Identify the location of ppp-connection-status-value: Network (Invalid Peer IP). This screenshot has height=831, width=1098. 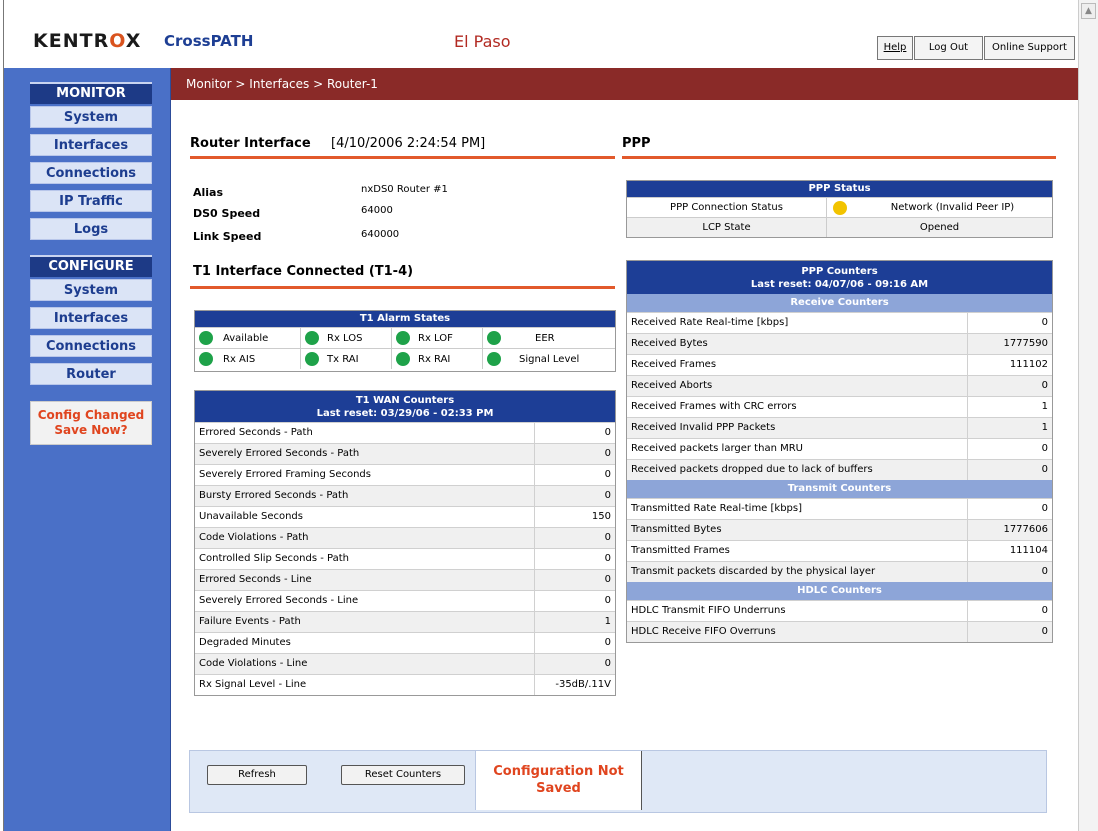
(952, 207).